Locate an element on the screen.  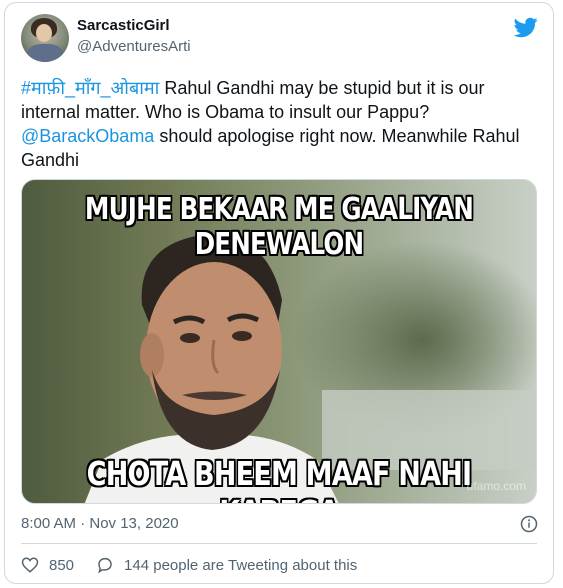
conversation-button: 144 people are Tweeting about this is located at coordinates (226, 565).